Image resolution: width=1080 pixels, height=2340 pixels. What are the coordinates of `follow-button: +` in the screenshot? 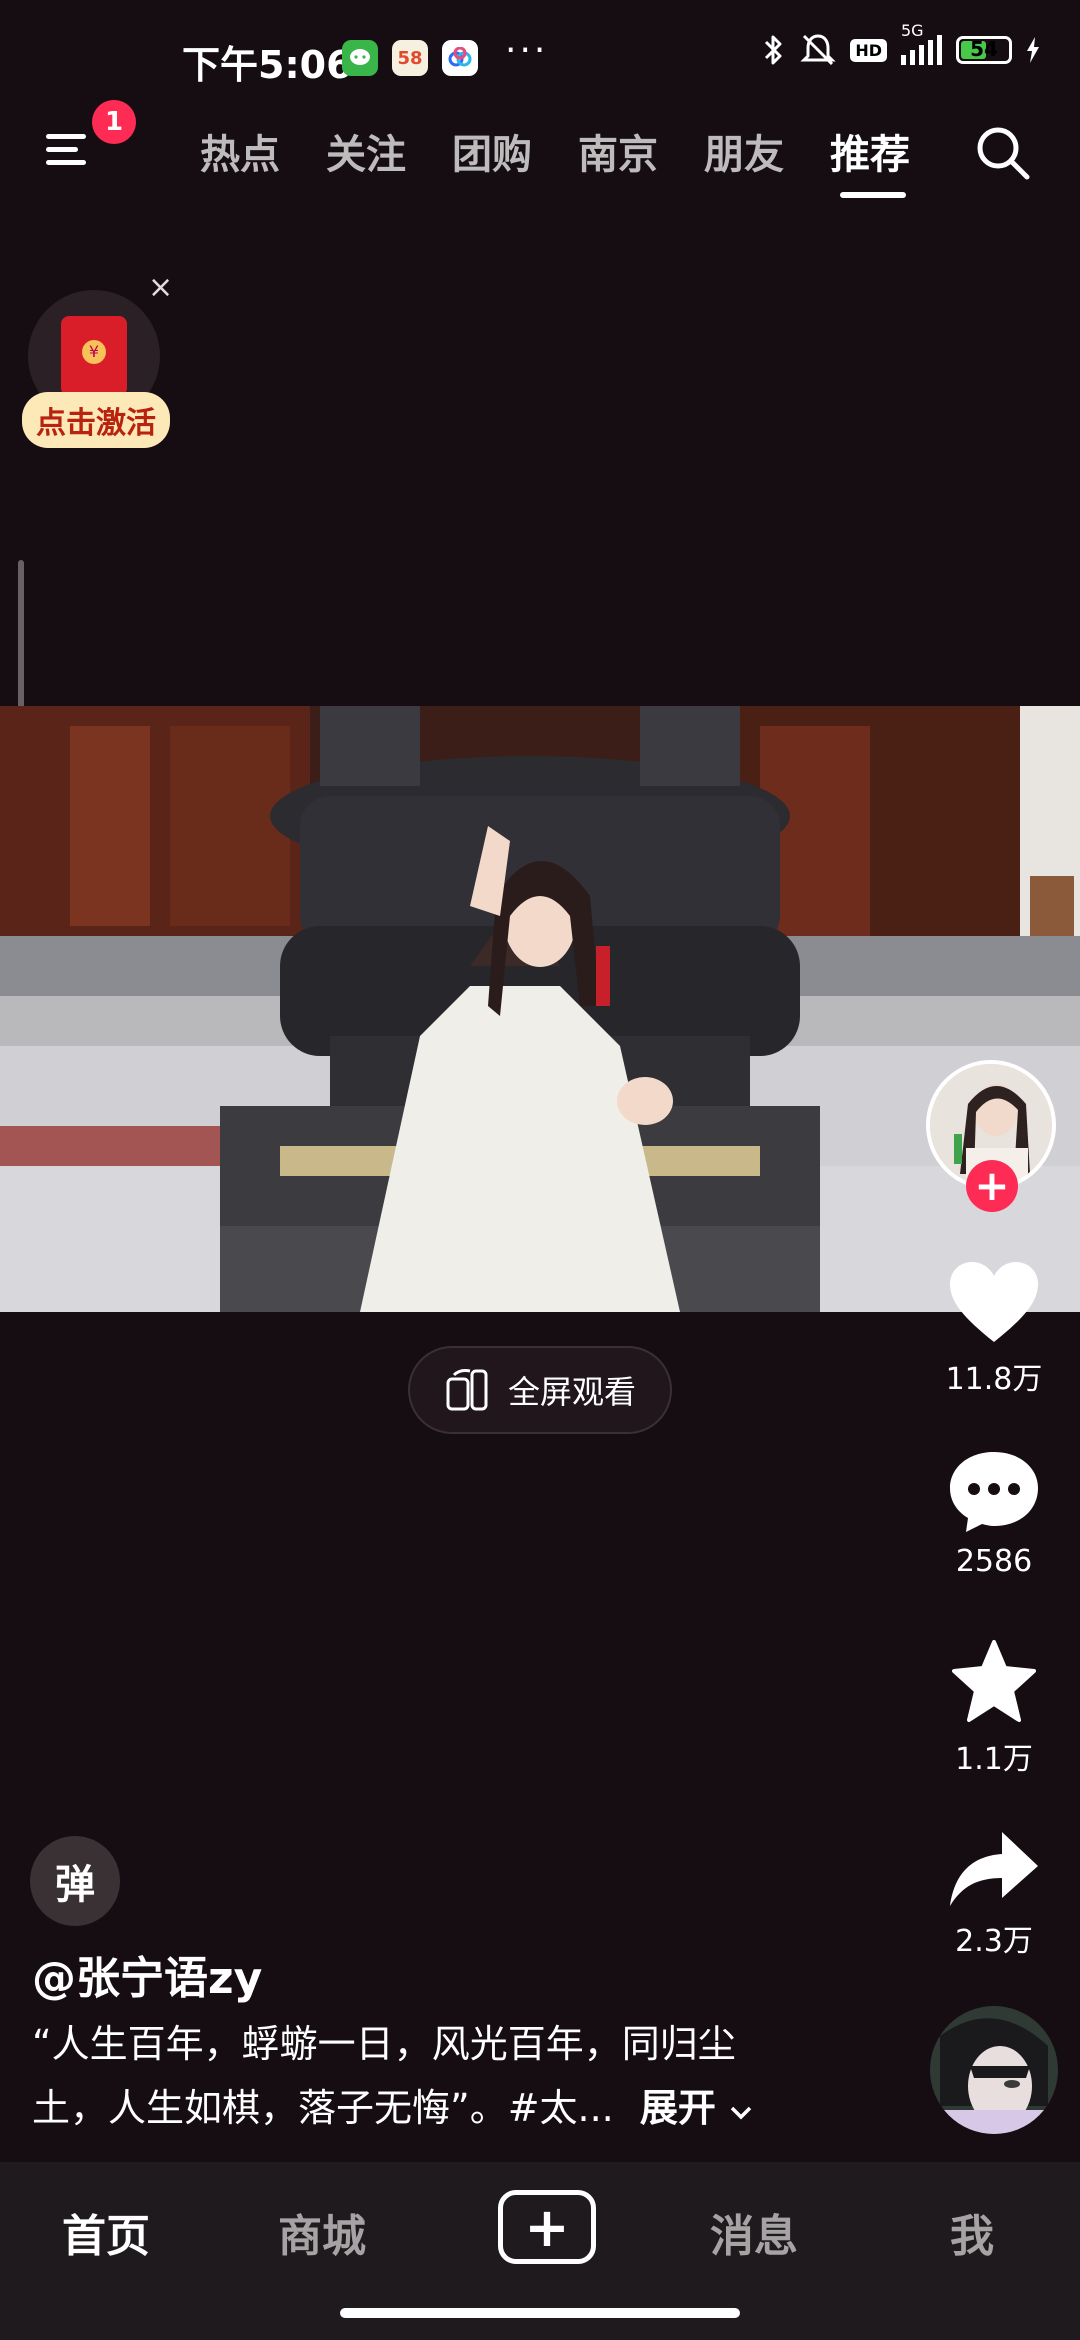 It's located at (992, 1186).